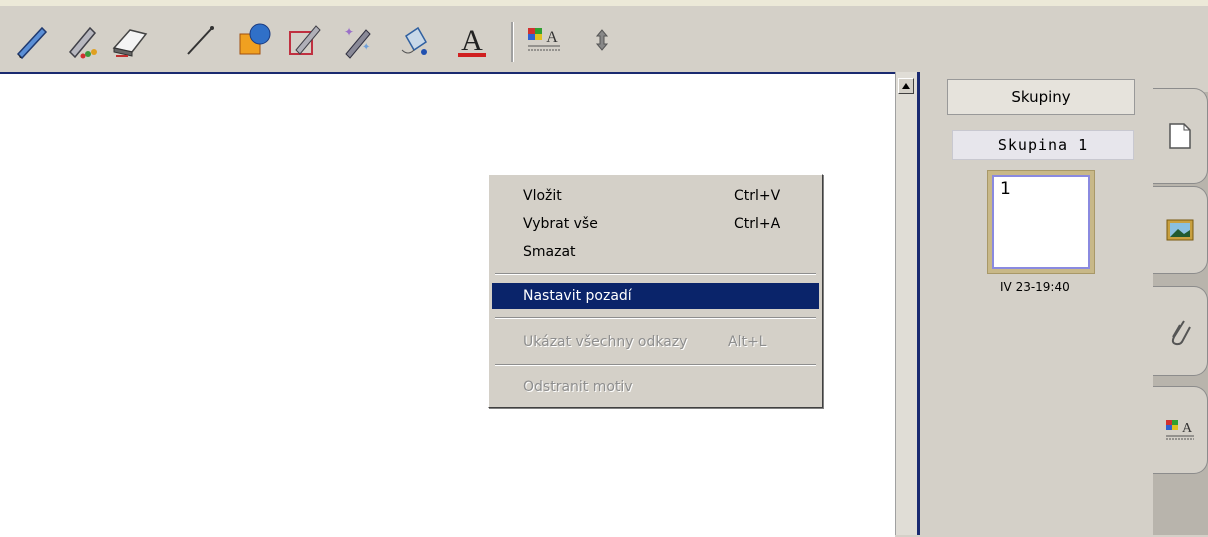 Image resolution: width=1208 pixels, height=537 pixels. I want to click on properties-icon: A, so click(1180, 430).